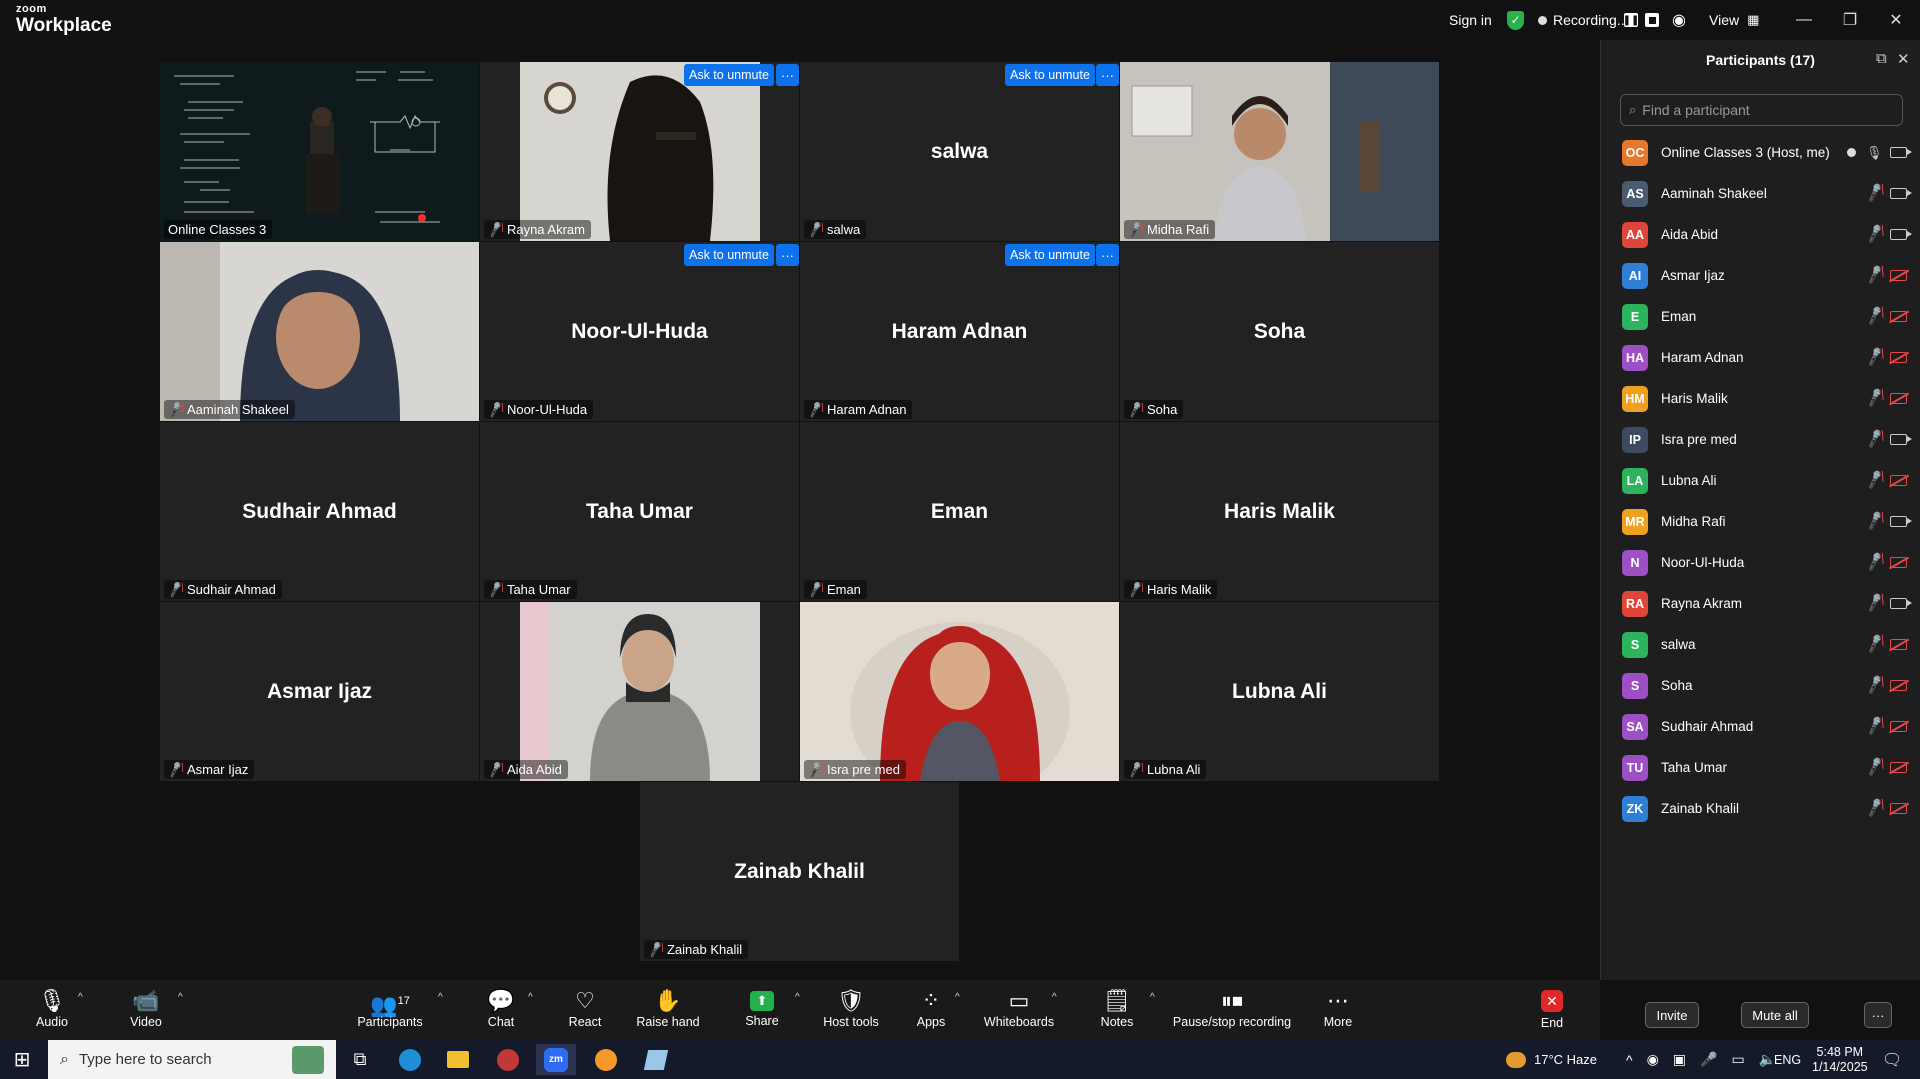 The height and width of the screenshot is (1079, 1920). I want to click on participant-row: LA Lubna Ali 🎤̸, so click(1760, 480).